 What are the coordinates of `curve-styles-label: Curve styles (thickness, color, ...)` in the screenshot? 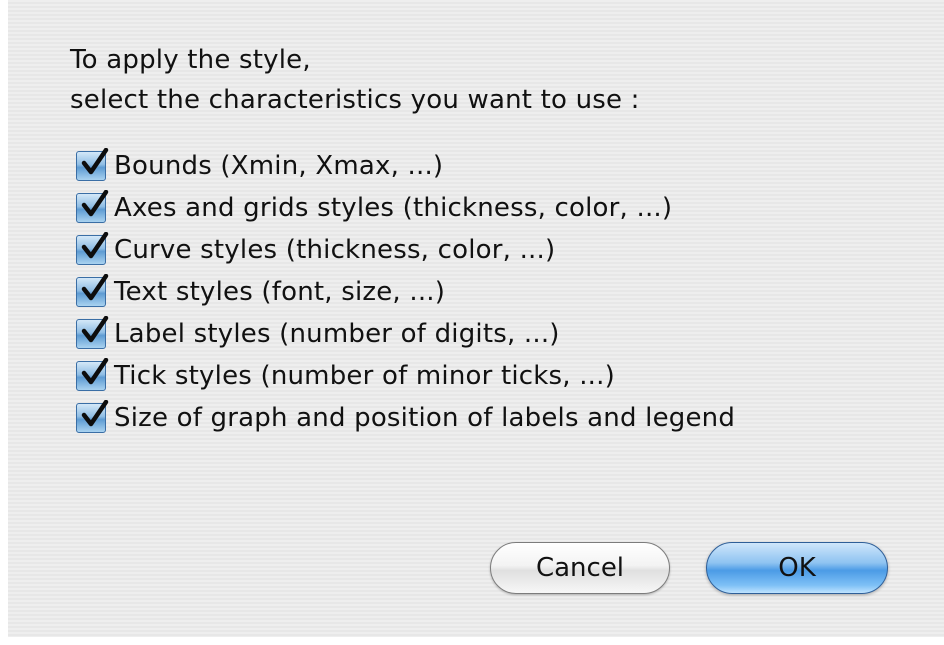 It's located at (335, 250).